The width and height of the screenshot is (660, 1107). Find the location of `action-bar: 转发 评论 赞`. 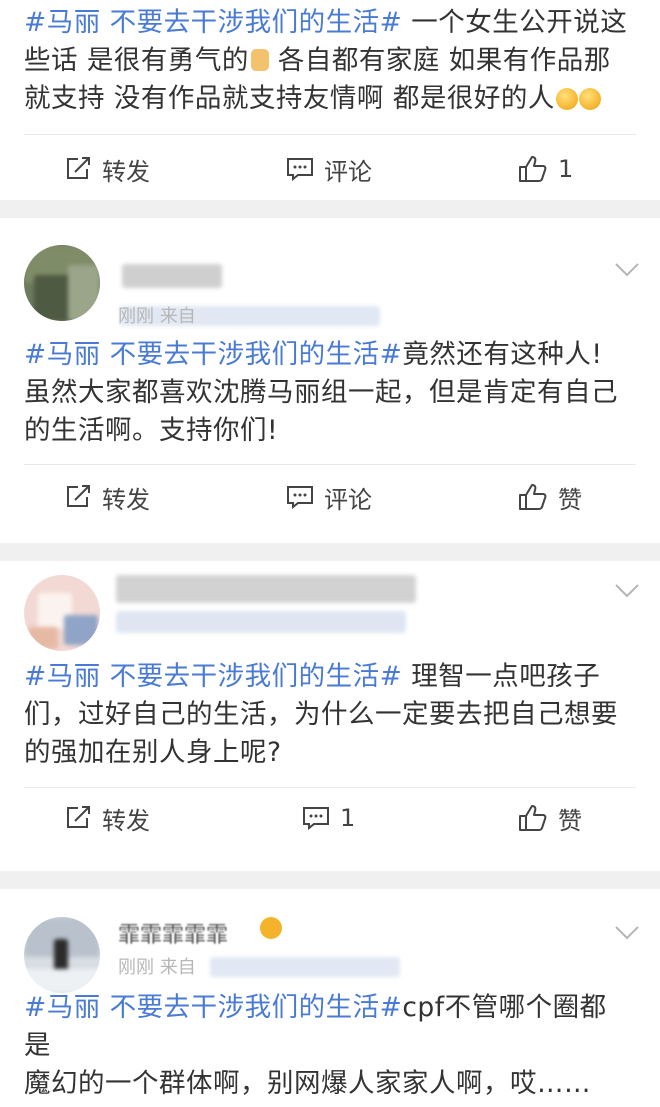

action-bar: 转发 评论 赞 is located at coordinates (330, 497).